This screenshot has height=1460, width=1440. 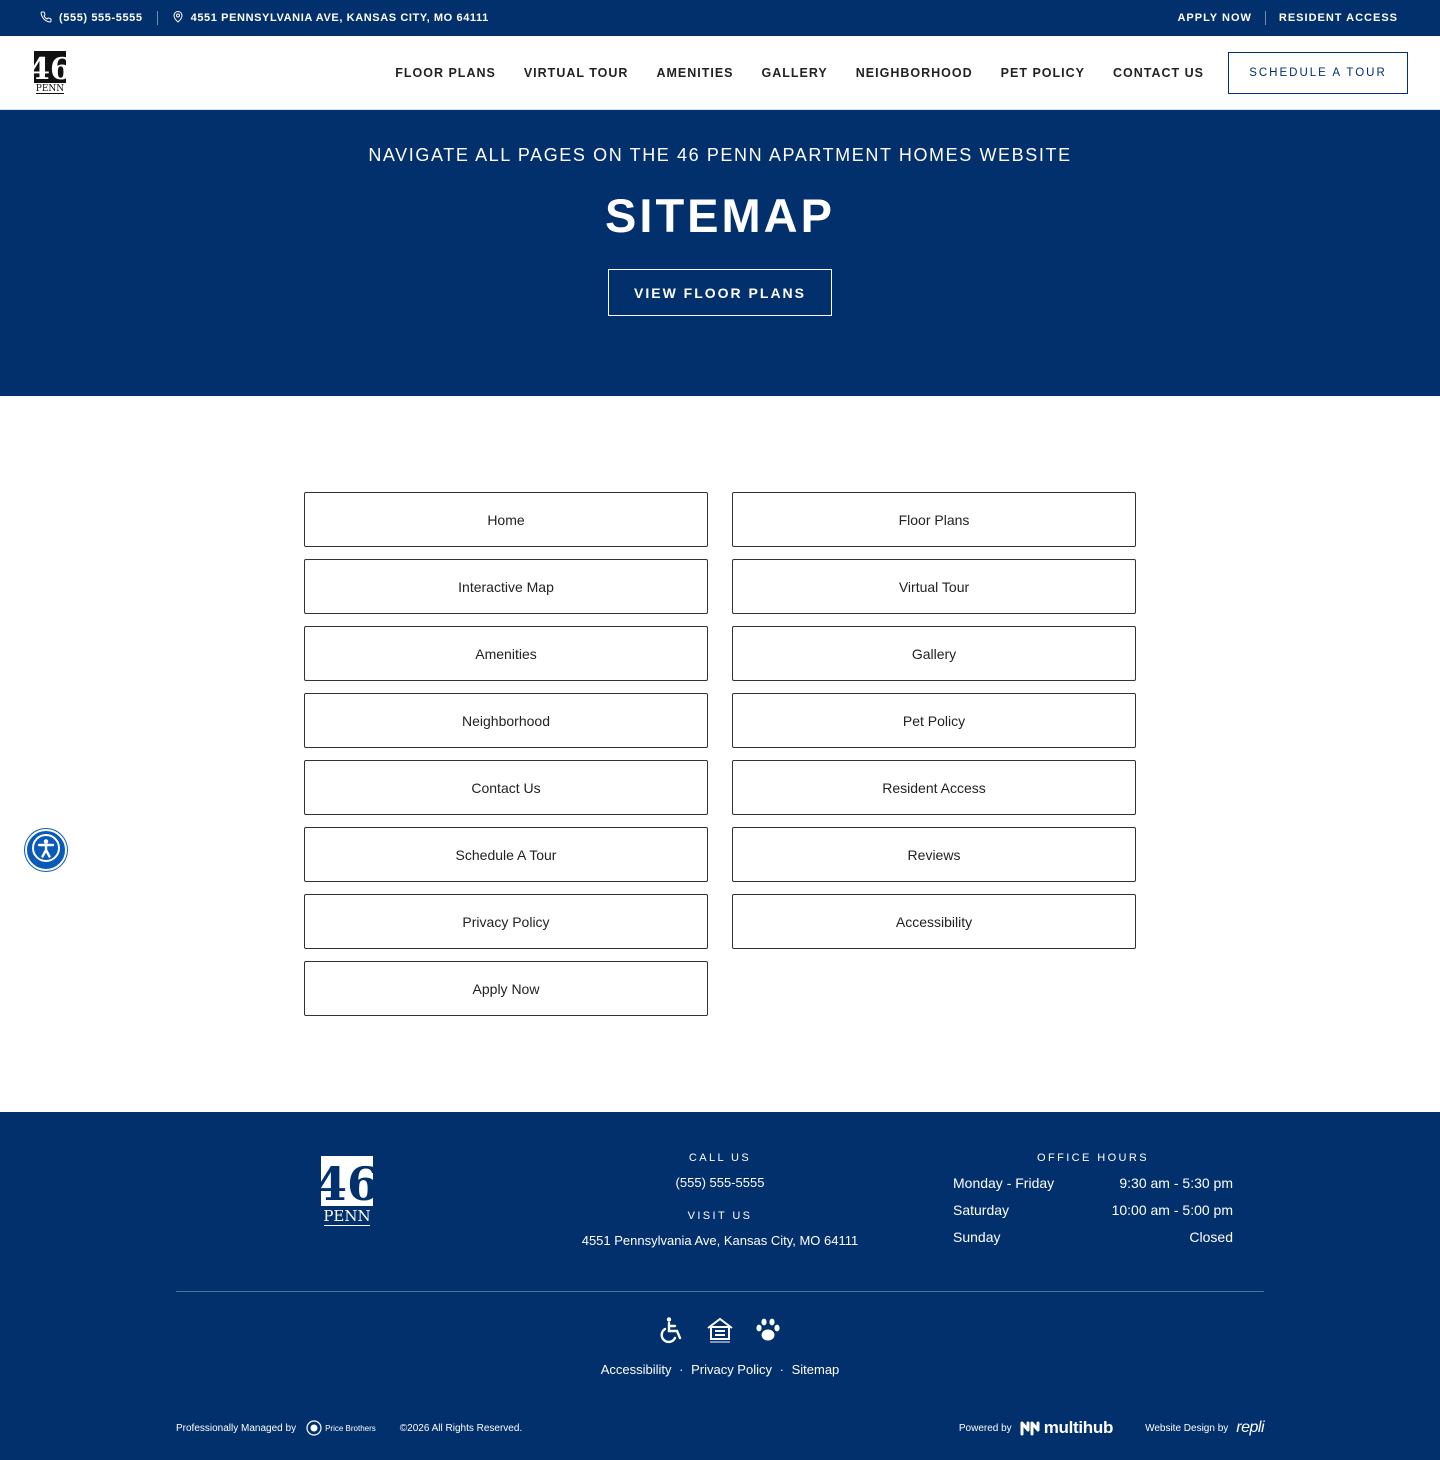 I want to click on apply-now-link: APPLY NOW, so click(x=1214, y=18).